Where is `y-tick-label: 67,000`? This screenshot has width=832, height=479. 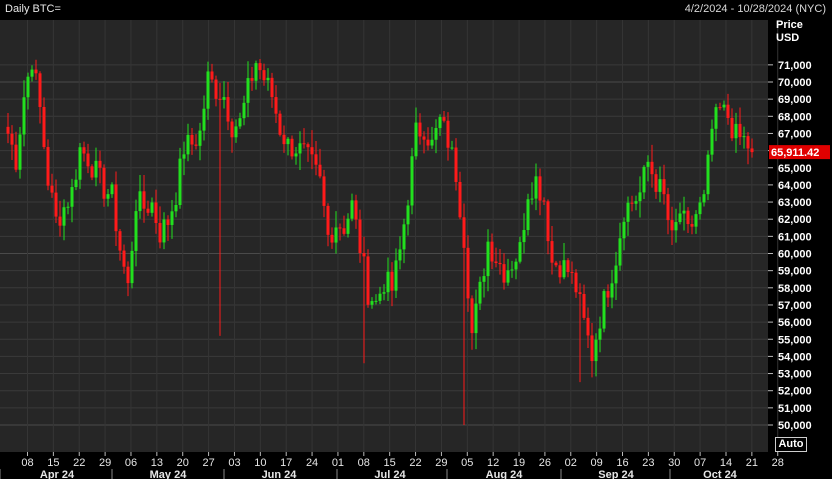
y-tick-label: 67,000 is located at coordinates (795, 134).